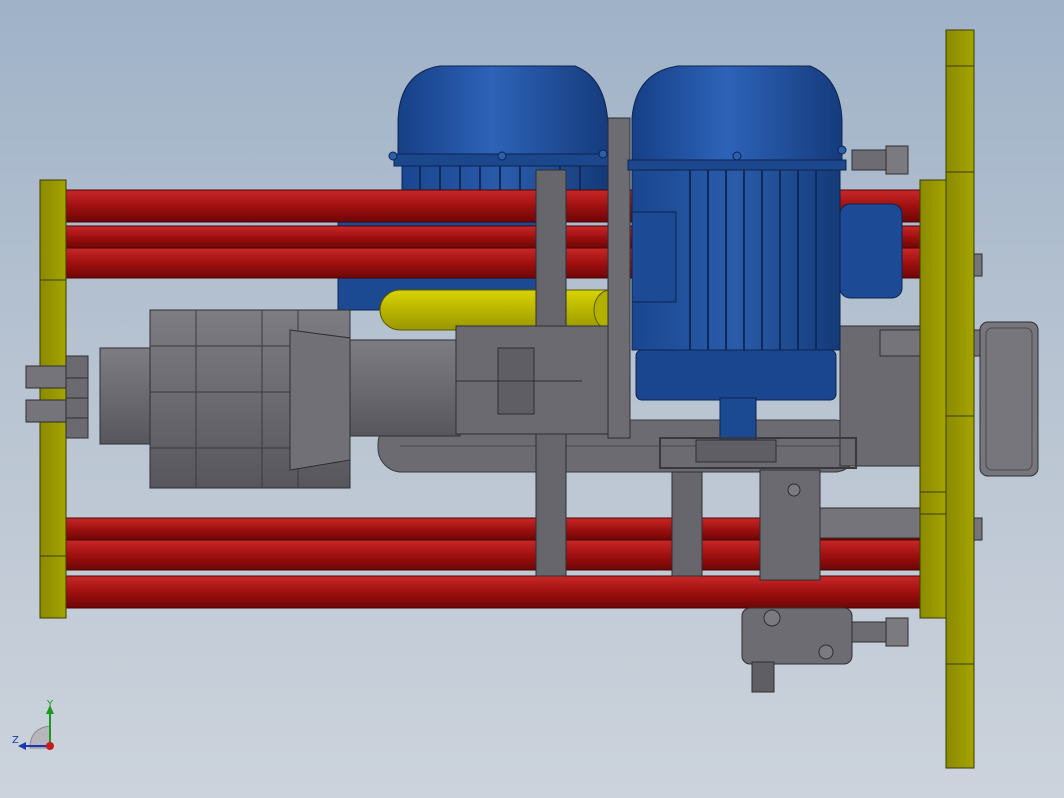  I want to click on reservoir-tank, so click(505, 310).